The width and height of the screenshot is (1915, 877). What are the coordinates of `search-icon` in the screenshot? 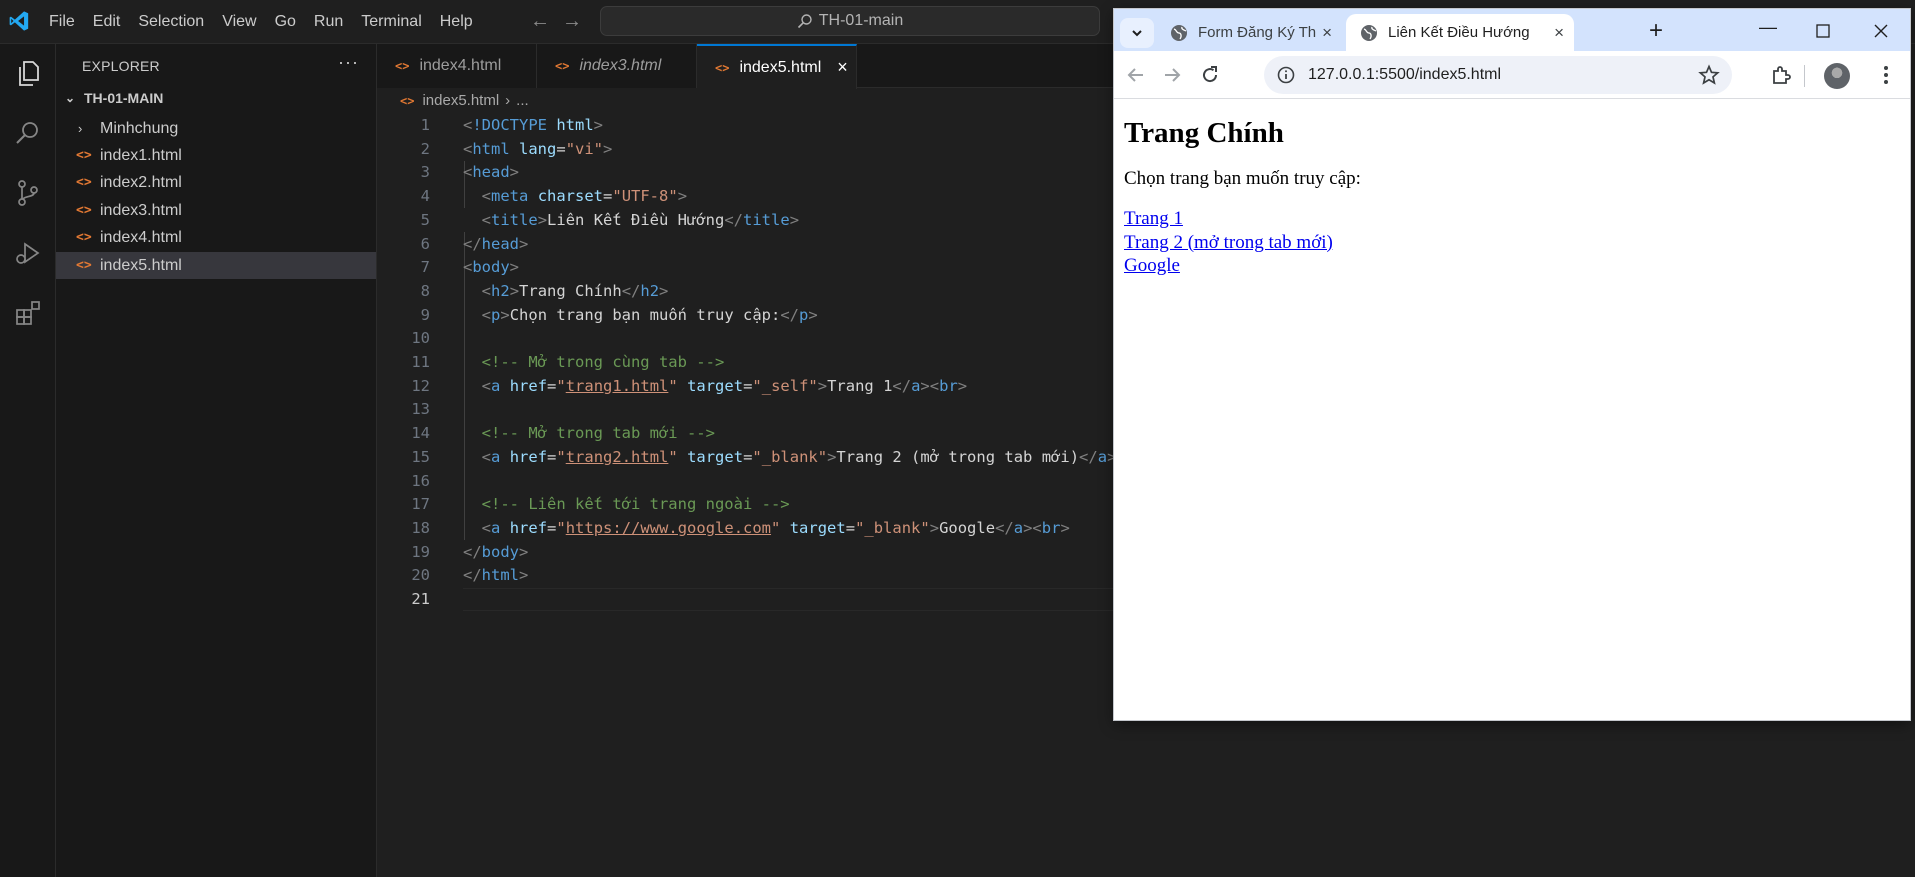 It's located at (28, 133).